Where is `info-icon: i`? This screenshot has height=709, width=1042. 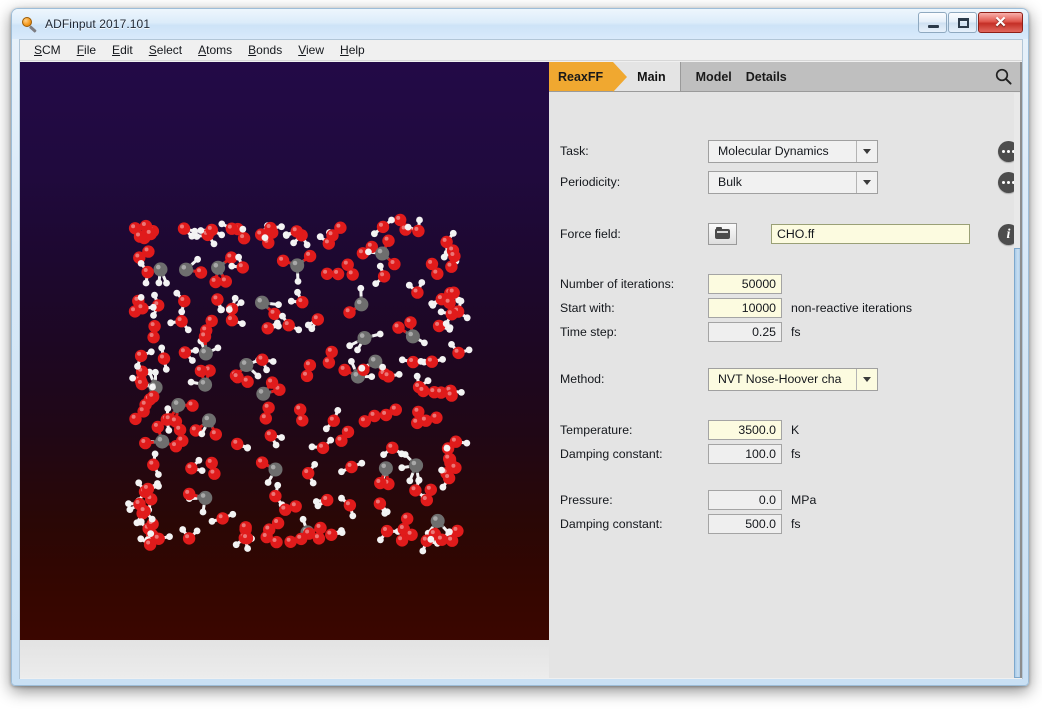
info-icon: i is located at coordinates (1008, 234).